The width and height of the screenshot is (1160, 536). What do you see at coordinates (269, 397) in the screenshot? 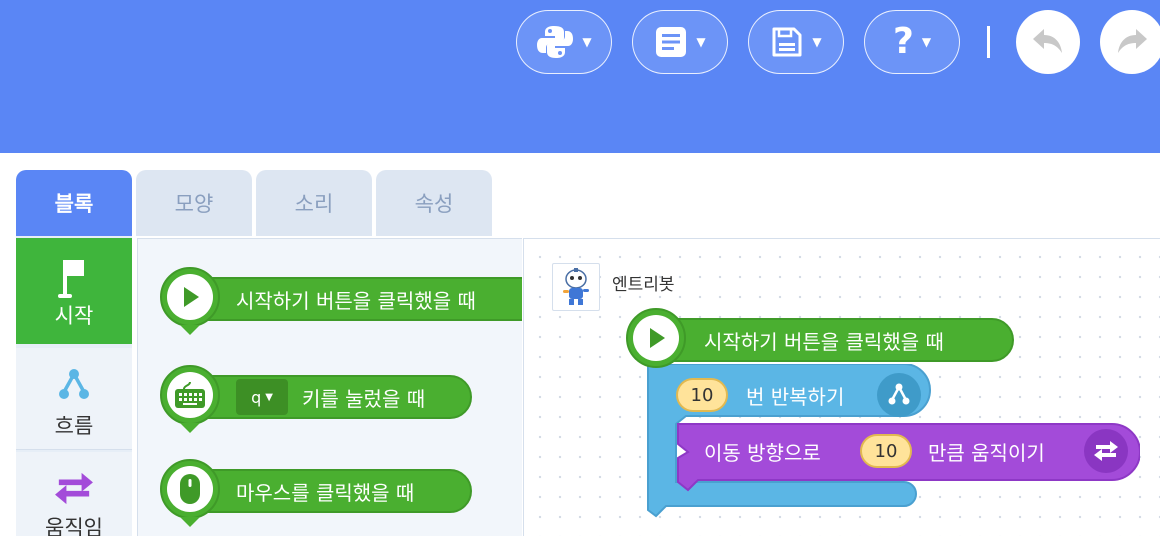
I see `caret-down-icon: ▼` at bounding box center [269, 397].